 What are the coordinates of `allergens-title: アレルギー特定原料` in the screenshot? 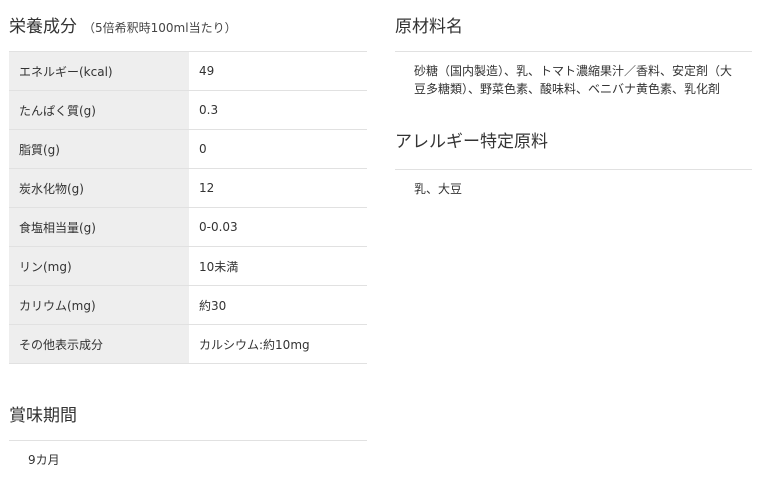 It's located at (471, 142).